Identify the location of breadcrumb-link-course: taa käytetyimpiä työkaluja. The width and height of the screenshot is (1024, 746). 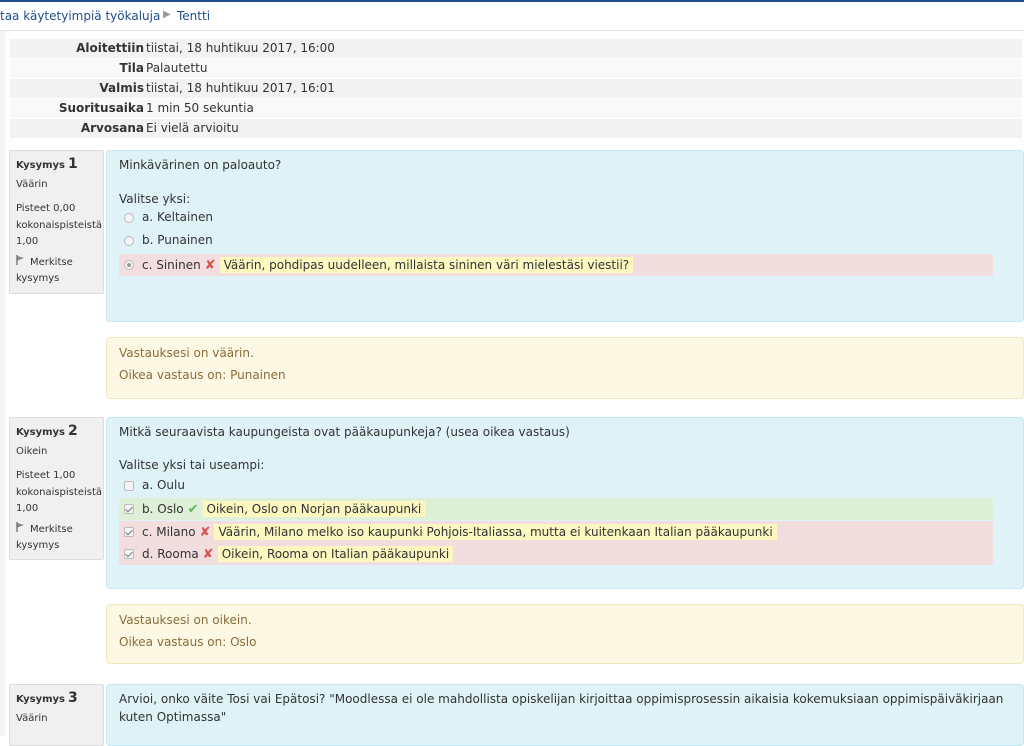
(80, 16).